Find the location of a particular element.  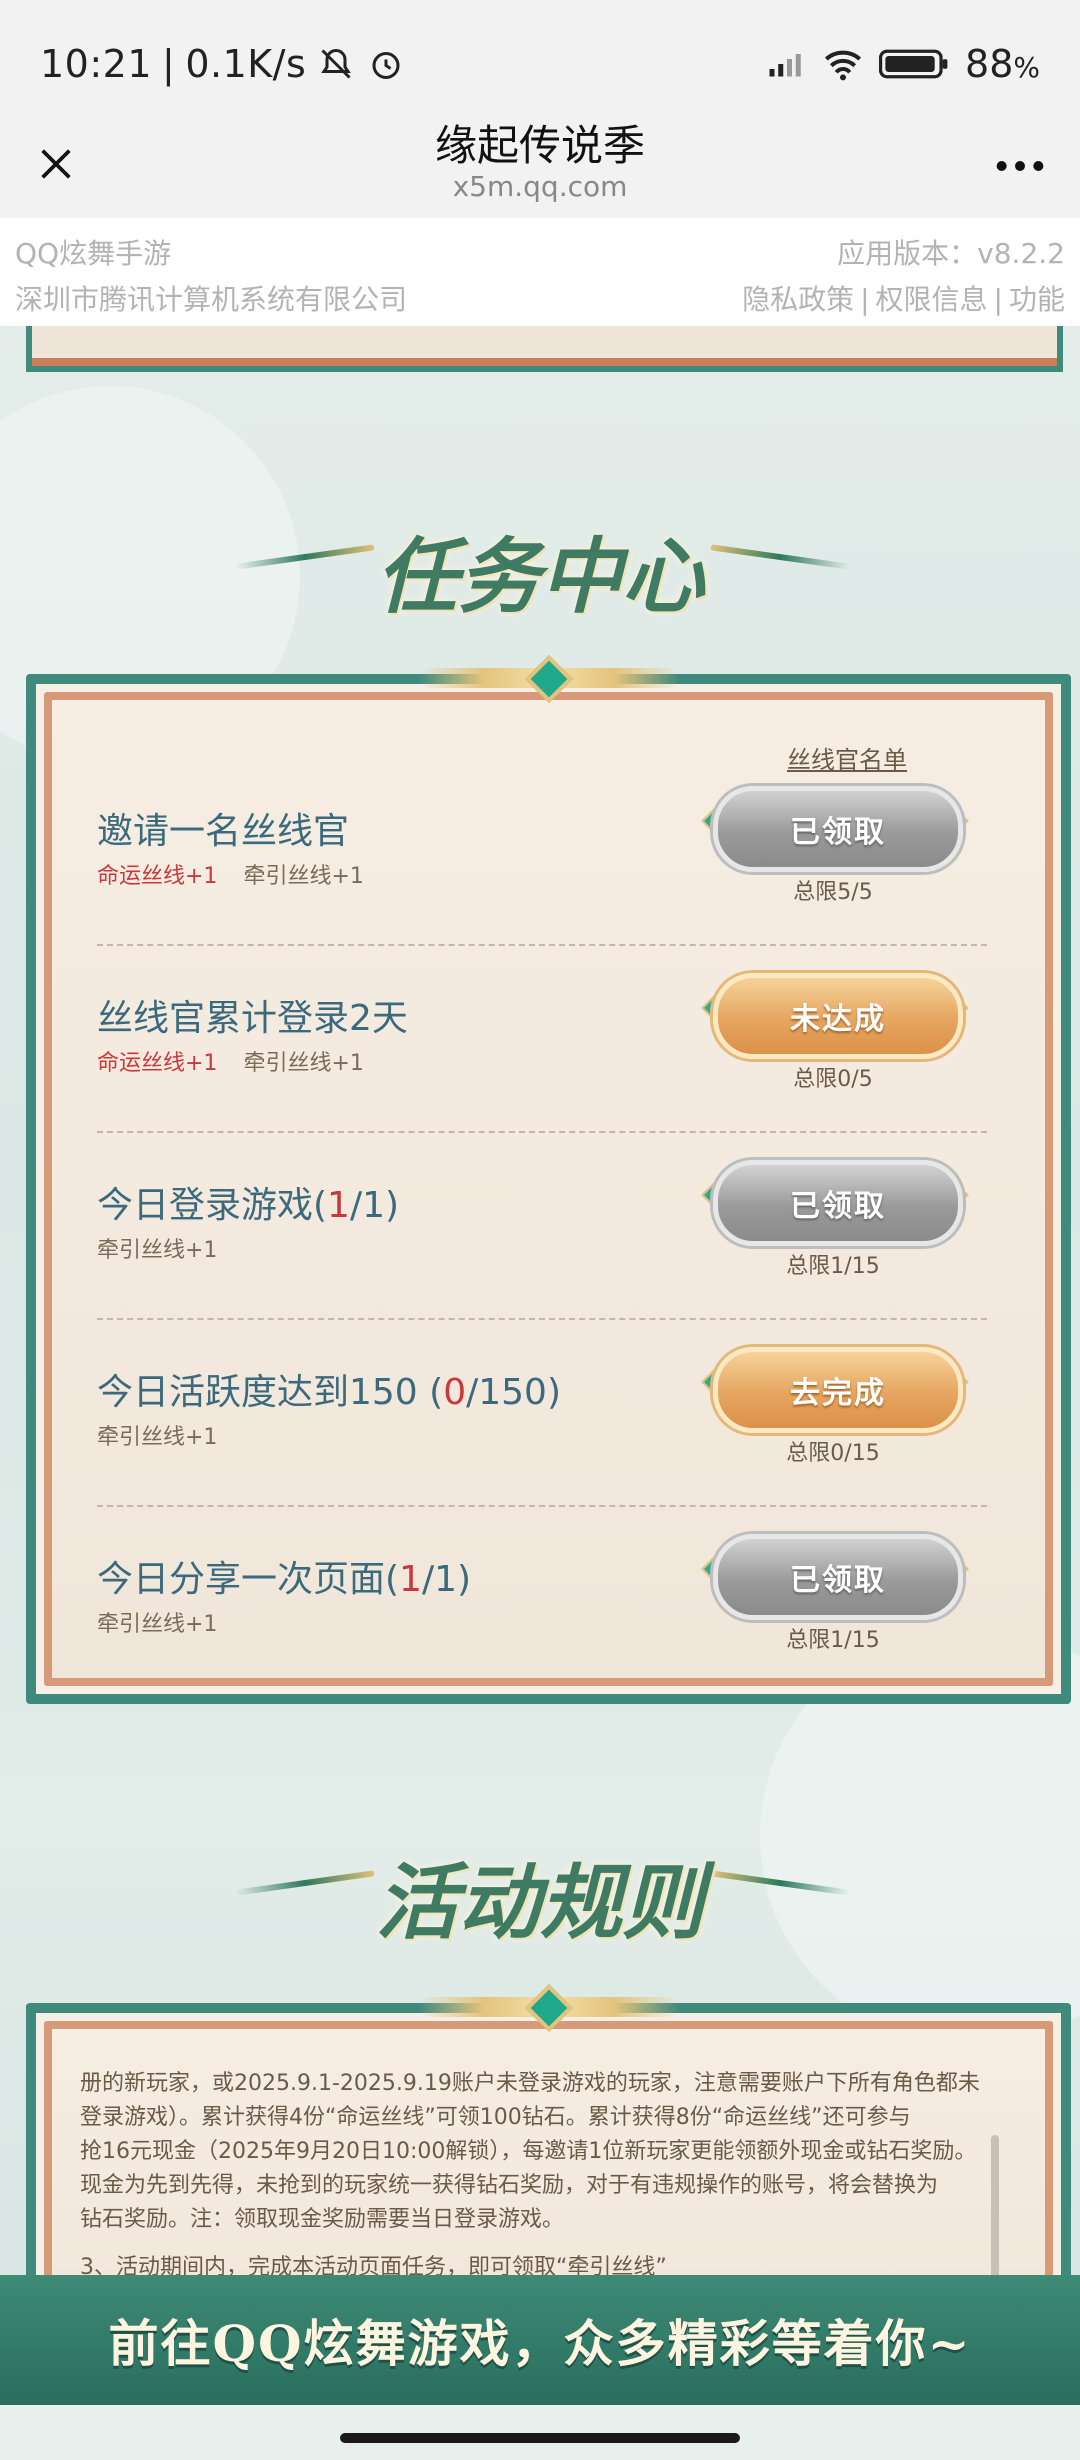

signal-icon is located at coordinates (787, 64).